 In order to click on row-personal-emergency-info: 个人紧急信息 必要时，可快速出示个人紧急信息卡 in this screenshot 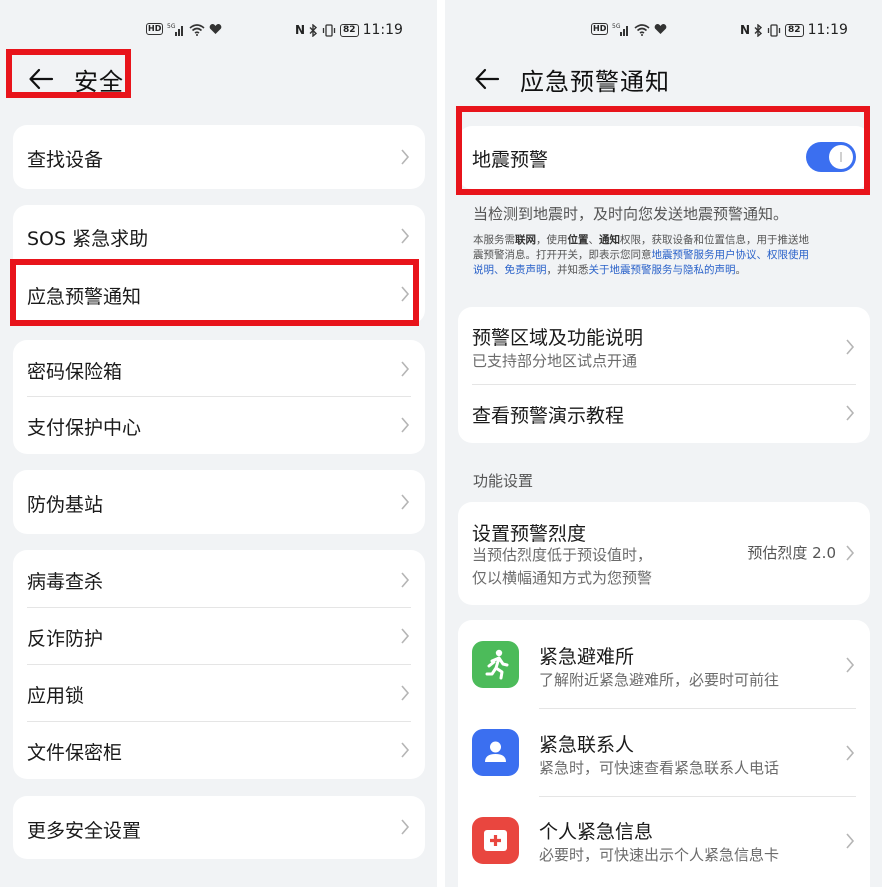, I will do `click(664, 841)`.